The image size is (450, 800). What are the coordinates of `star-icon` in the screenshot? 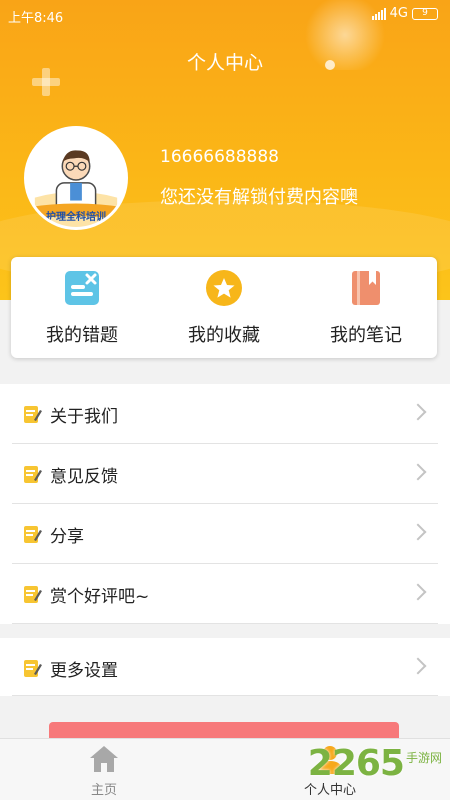 It's located at (224, 288).